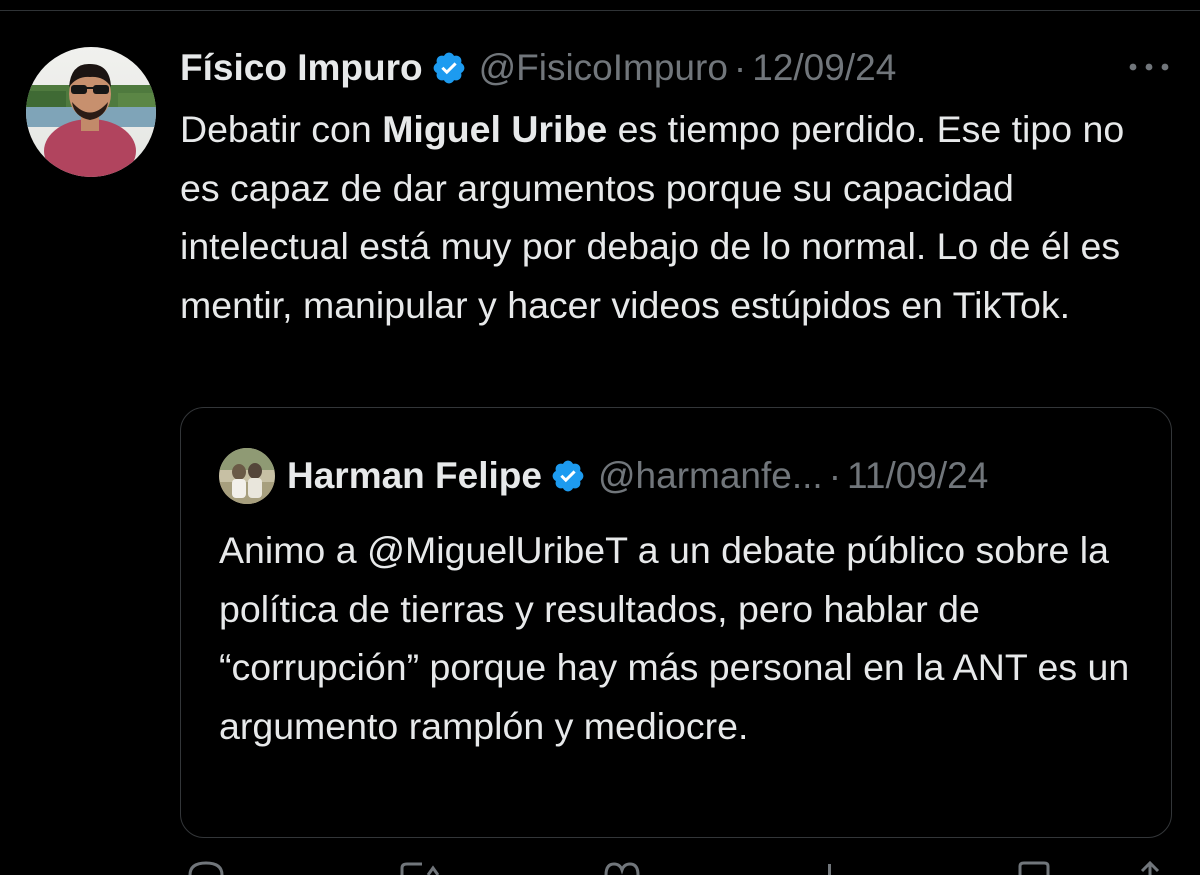 The image size is (1200, 875). Describe the element at coordinates (824, 68) in the screenshot. I see `tweet-date: 12/09/24` at that location.